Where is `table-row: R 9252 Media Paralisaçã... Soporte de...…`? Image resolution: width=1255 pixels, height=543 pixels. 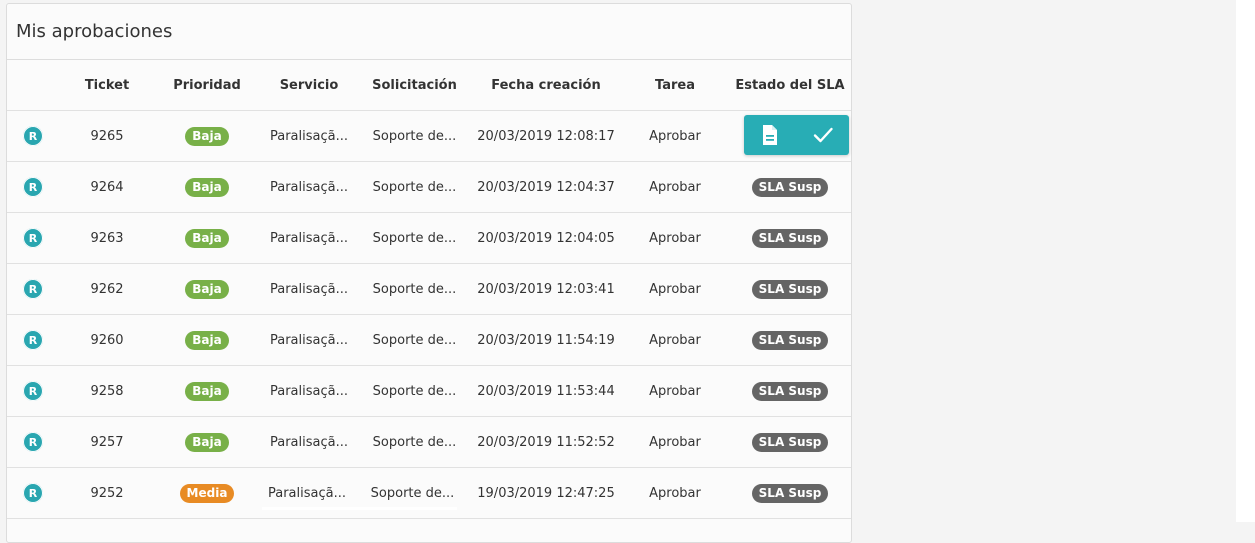
table-row: R 9252 Media Paralisaçã... Soporte de...… is located at coordinates (429, 493).